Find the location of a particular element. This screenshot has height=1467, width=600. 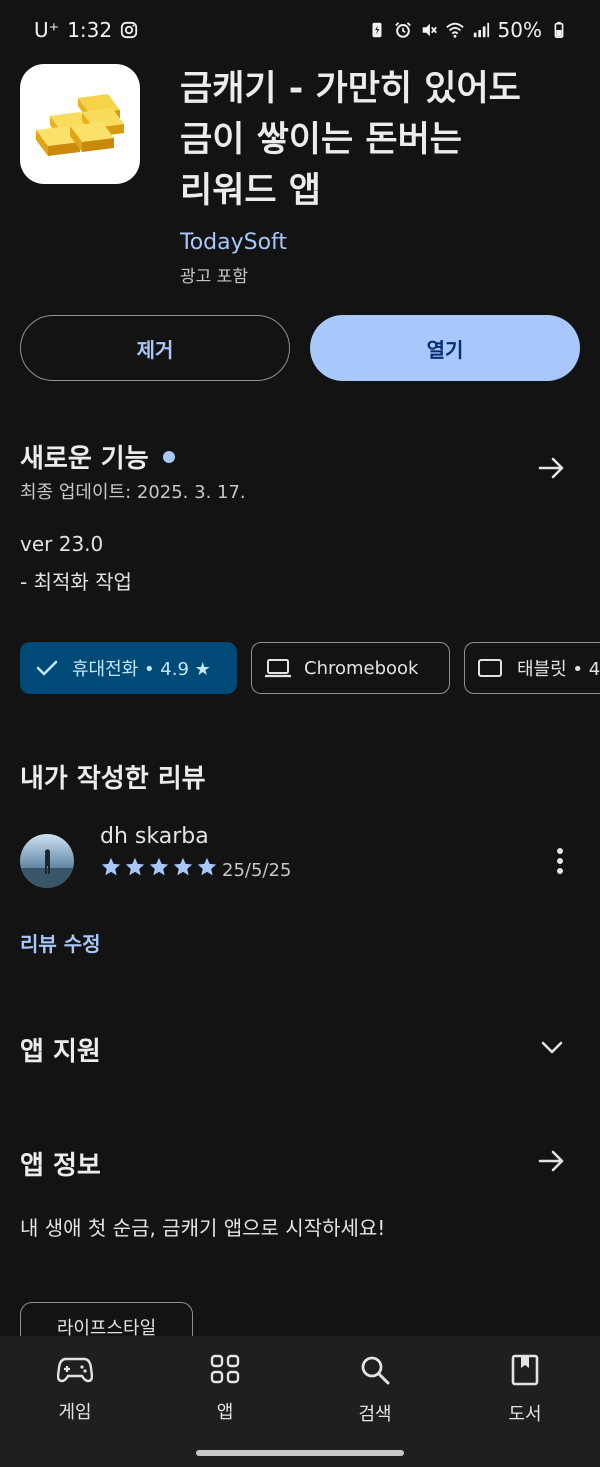

battery-icon is located at coordinates (559, 30).